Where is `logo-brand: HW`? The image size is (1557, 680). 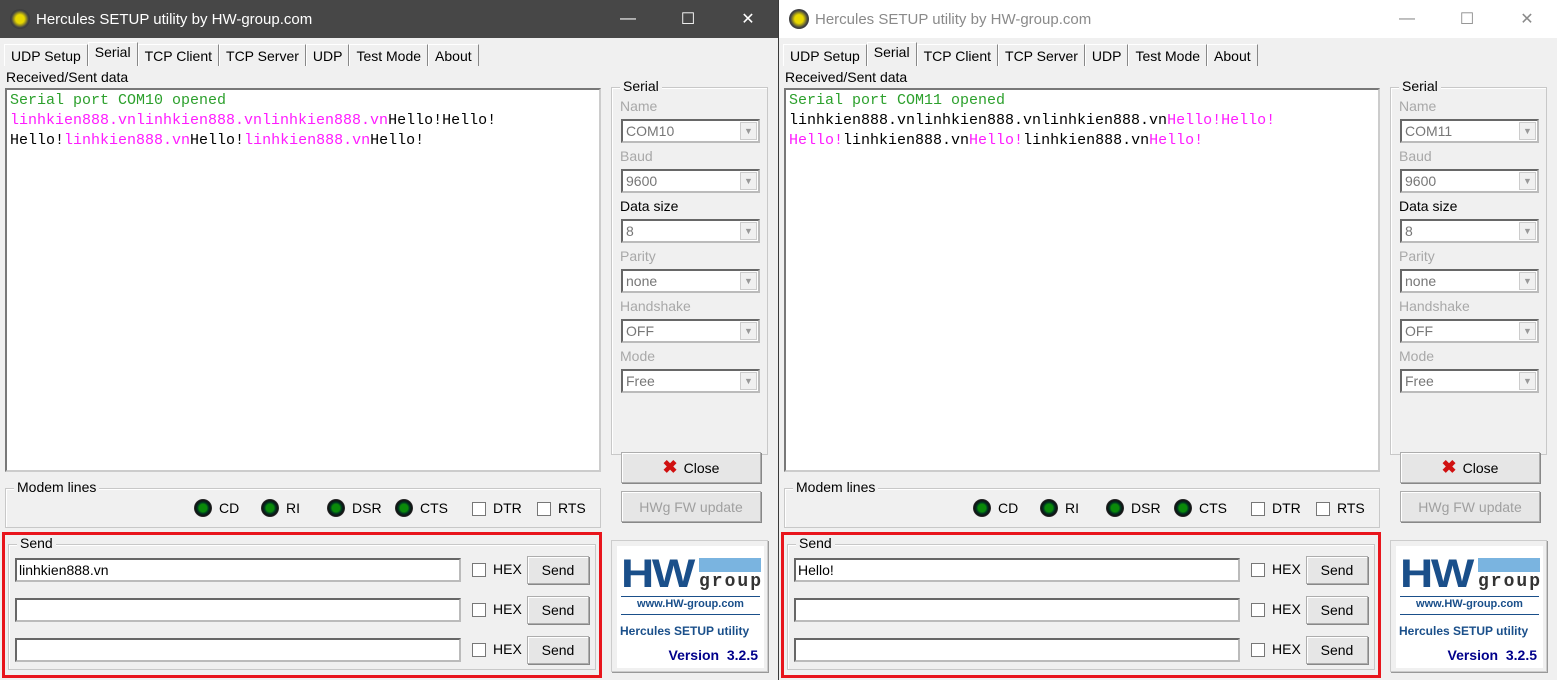 logo-brand: HW is located at coordinates (658, 574).